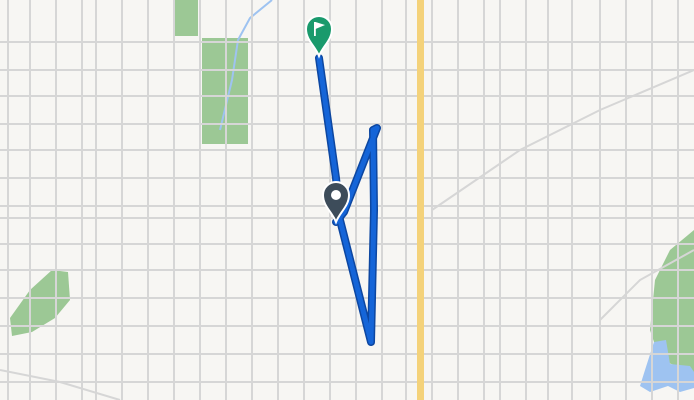 The image size is (694, 400). I want to click on start-marker-dot, so click(336, 195).